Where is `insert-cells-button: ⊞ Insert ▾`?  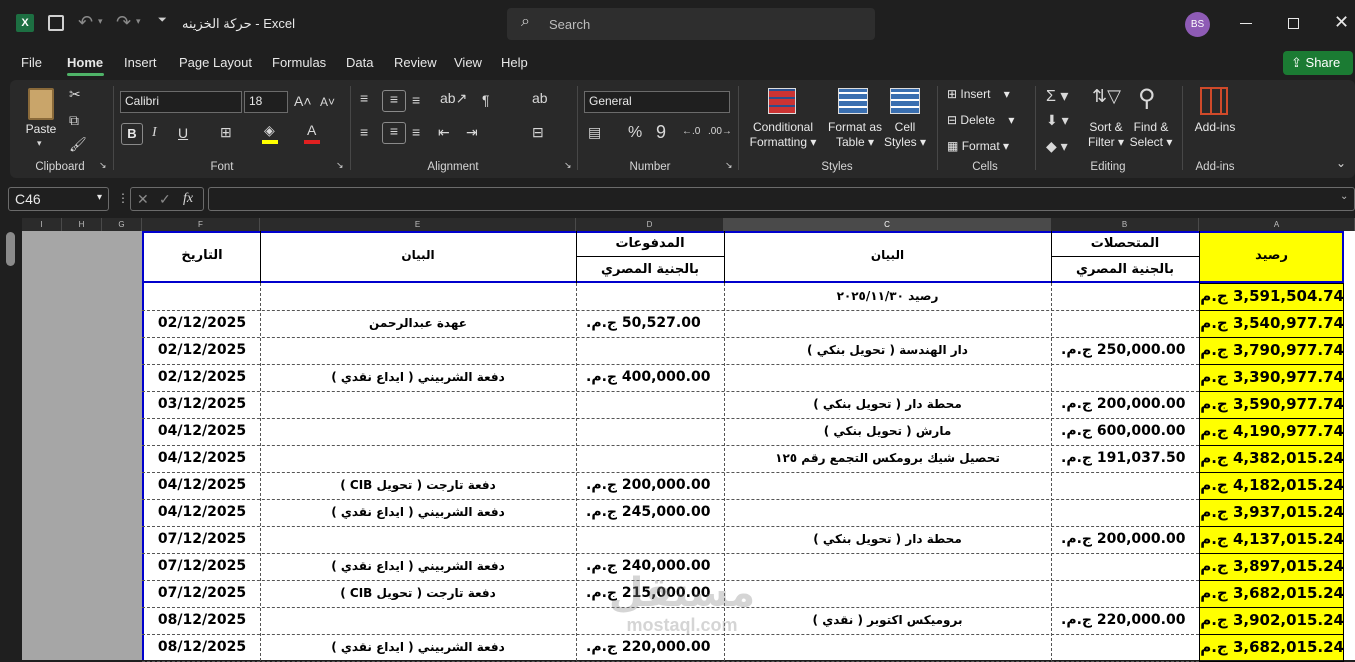 insert-cells-button: ⊞ Insert ▾ is located at coordinates (978, 94).